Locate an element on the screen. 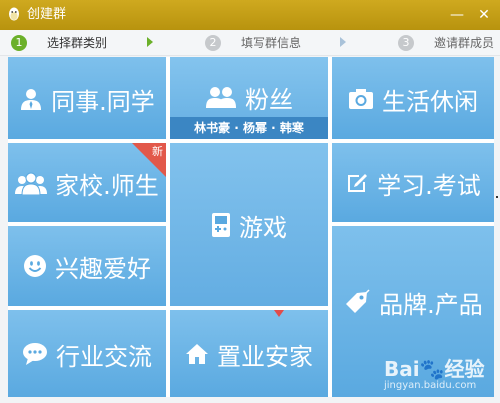 Image resolution: width=500 pixels, height=403 pixels. tile-fans: 粉丝 林书豪 · 杨幂 · 韩寒 is located at coordinates (249, 98).